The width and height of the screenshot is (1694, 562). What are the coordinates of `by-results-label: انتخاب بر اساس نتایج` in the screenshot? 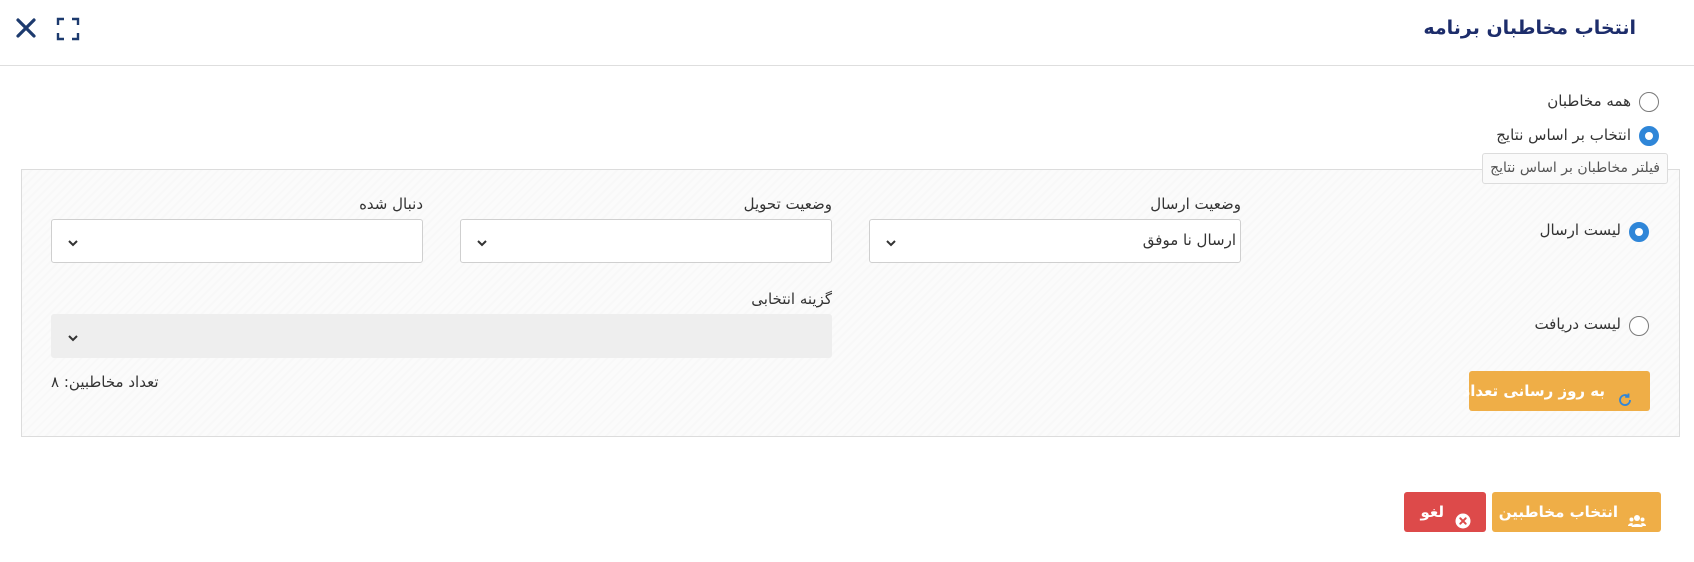 It's located at (1563, 135).